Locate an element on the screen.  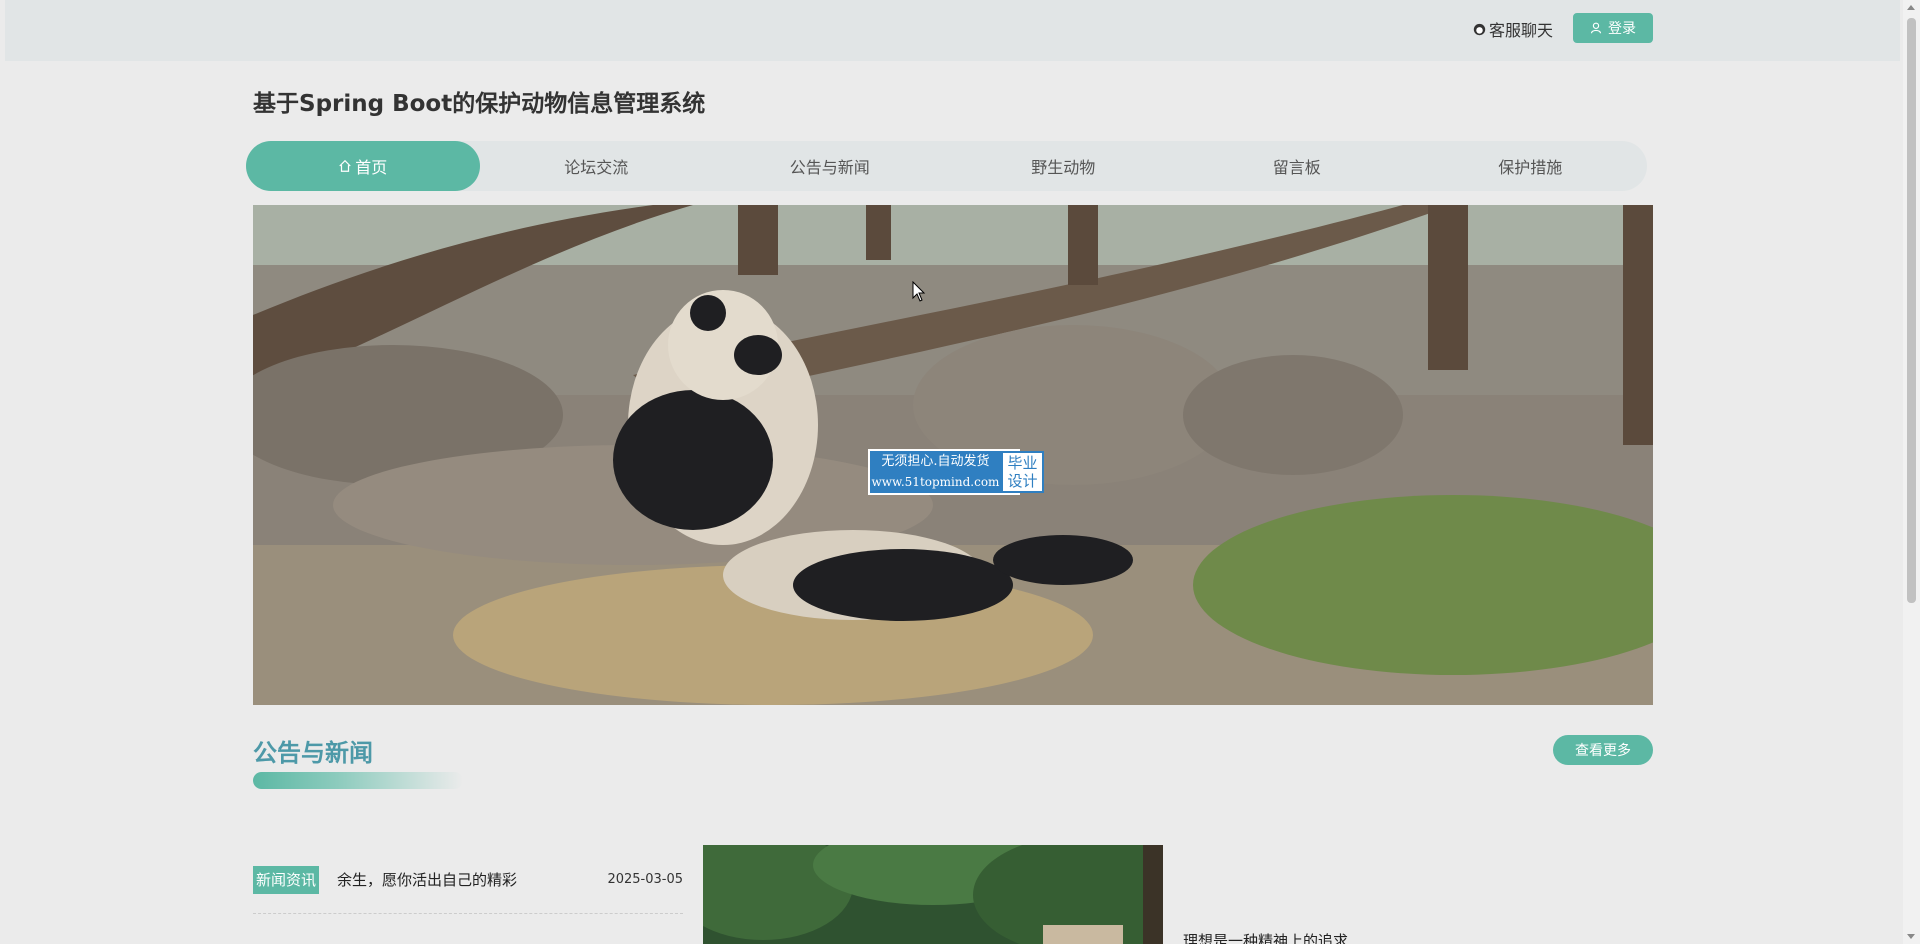
nav-item-message-board: 留言板 is located at coordinates (1297, 166).